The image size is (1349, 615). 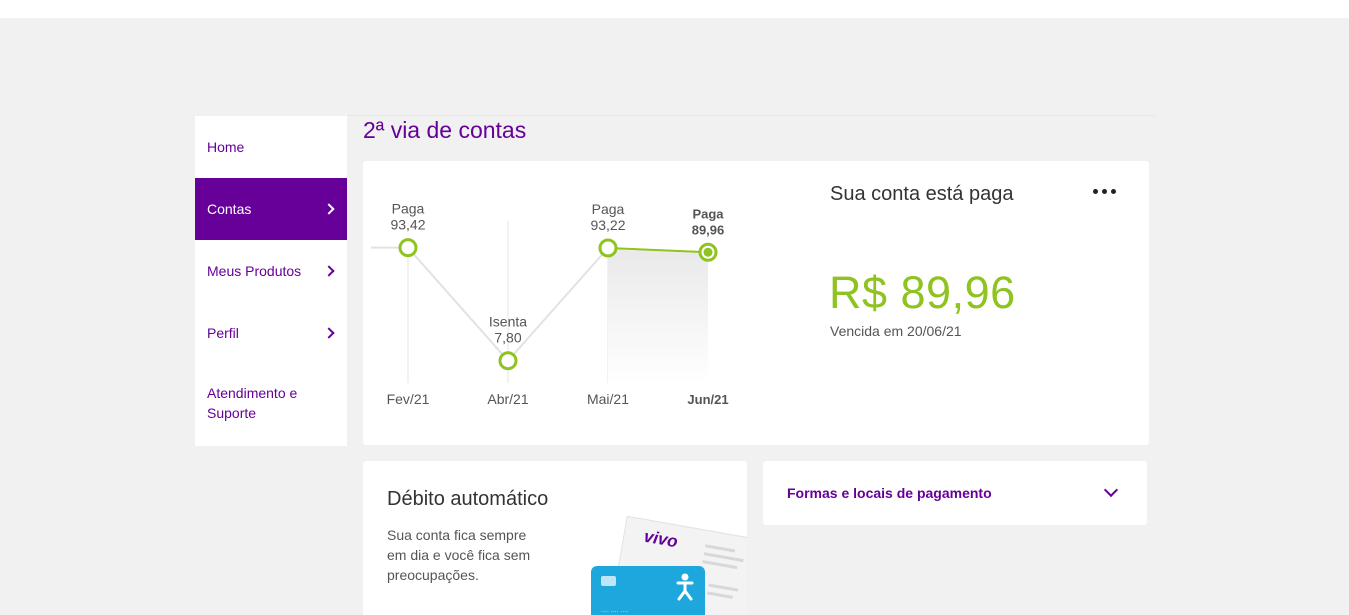 I want to click on payment-methods-title: Formas e locais de pagamento, so click(x=889, y=493).